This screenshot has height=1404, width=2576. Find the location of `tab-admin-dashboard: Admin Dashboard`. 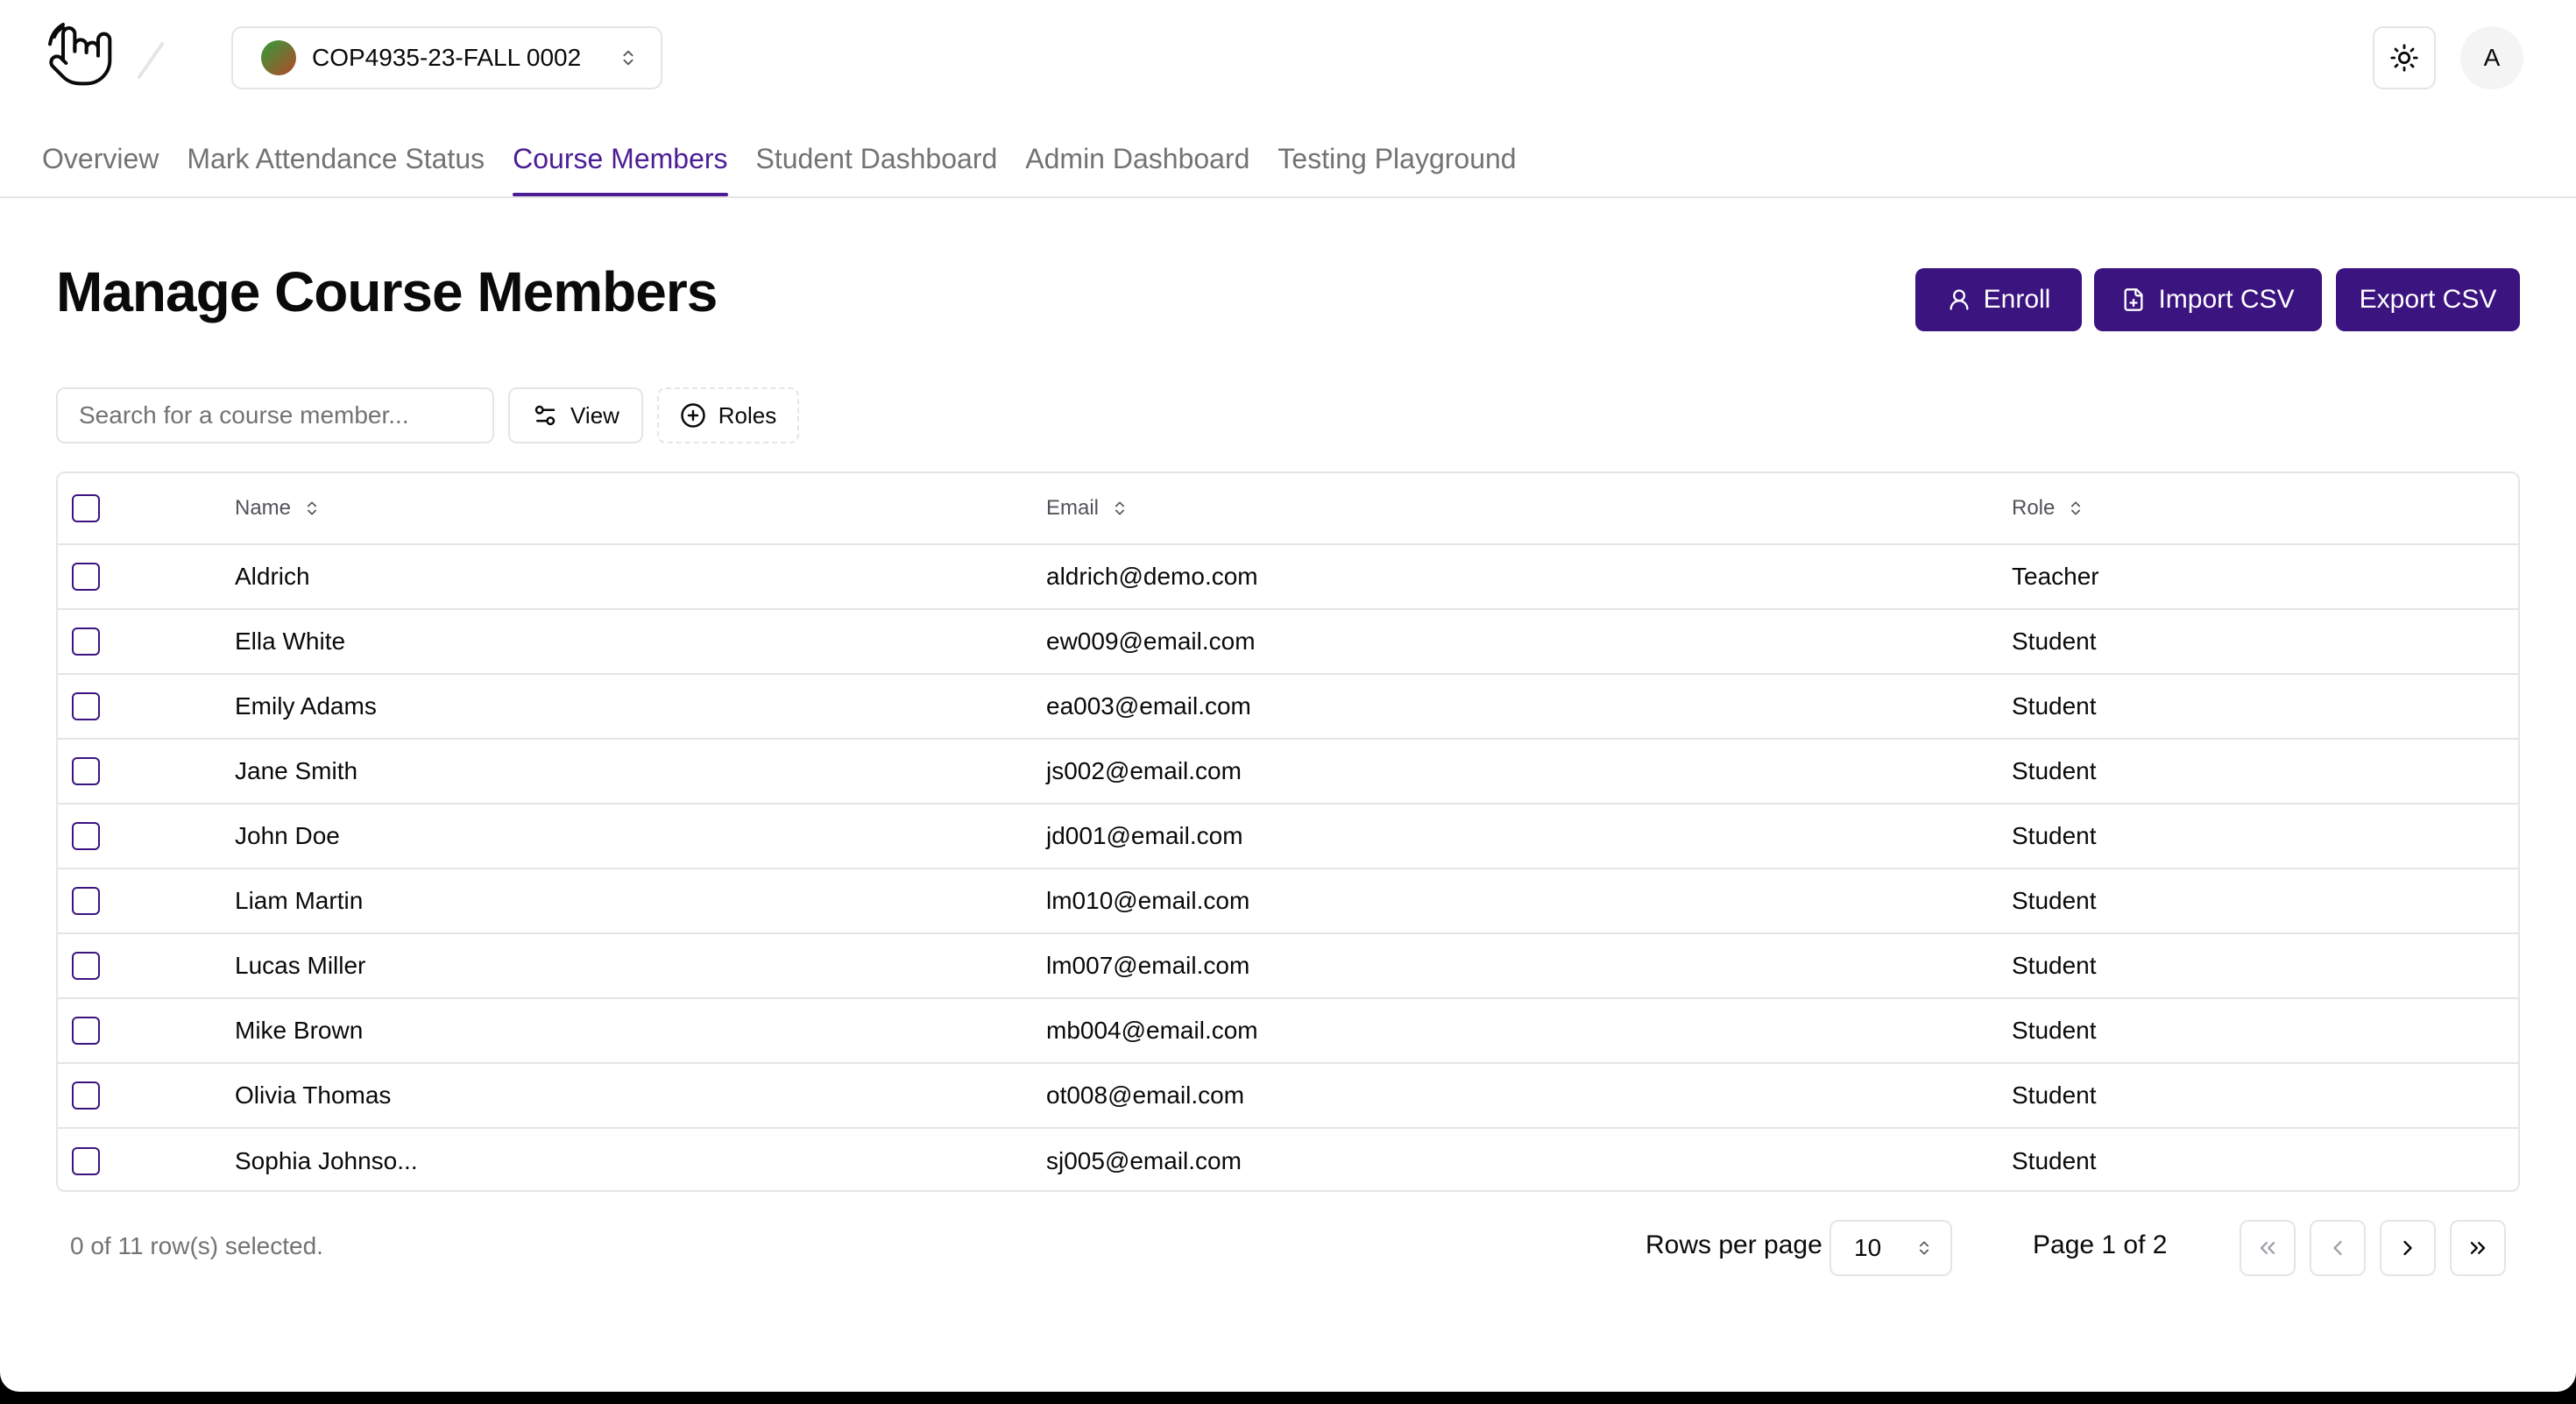

tab-admin-dashboard: Admin Dashboard is located at coordinates (1137, 163).